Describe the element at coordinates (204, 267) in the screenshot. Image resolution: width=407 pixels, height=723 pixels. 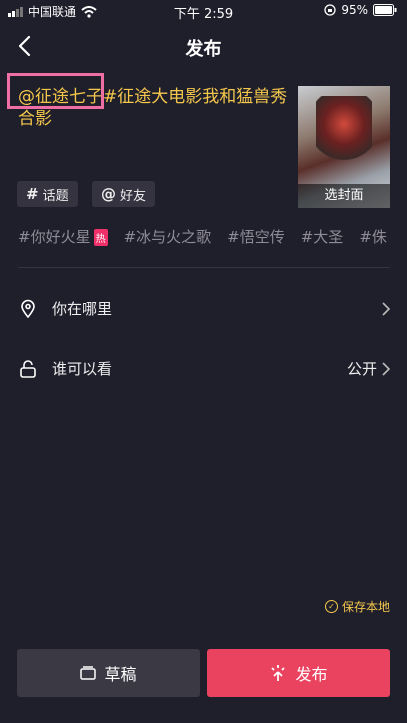
I see `divider` at that location.